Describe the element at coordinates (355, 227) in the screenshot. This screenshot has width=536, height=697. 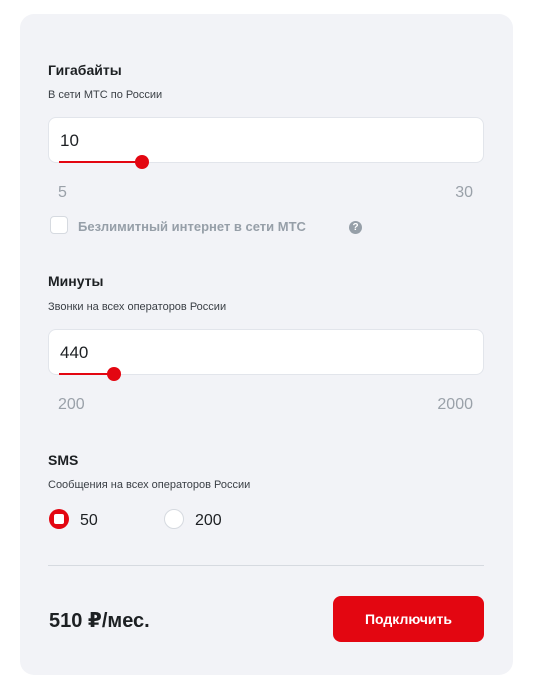
I see `question-circle-icon: ?` at that location.